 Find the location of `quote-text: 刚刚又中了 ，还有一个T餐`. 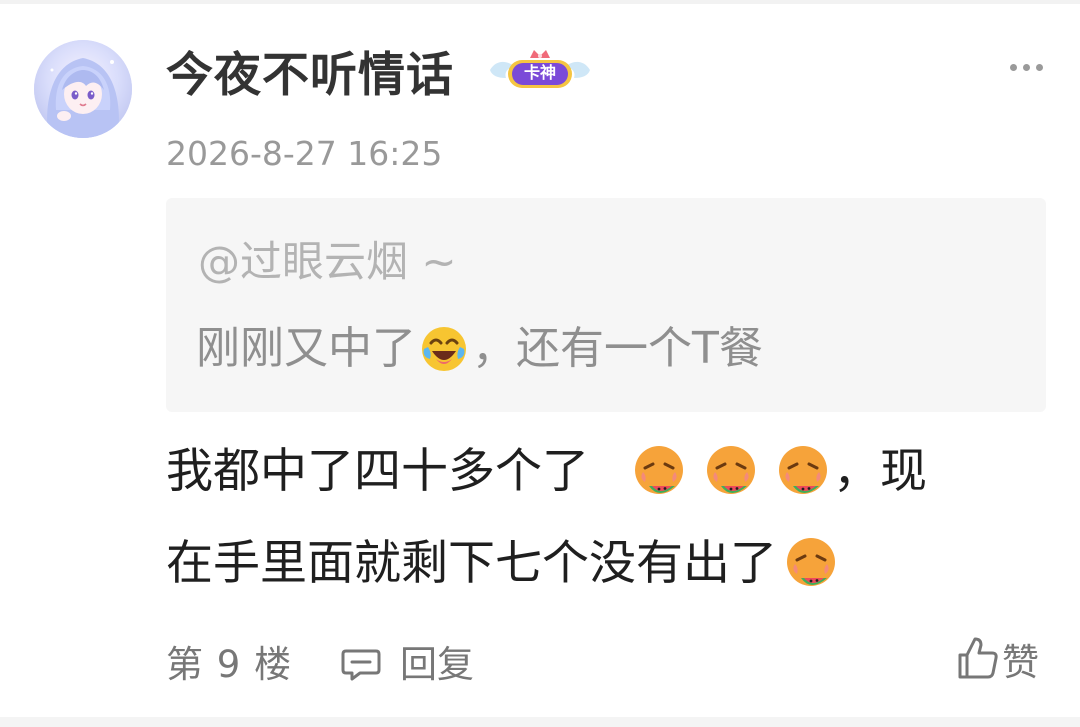

quote-text: 刚刚又中了 ，还有一个T餐 is located at coordinates (479, 349).